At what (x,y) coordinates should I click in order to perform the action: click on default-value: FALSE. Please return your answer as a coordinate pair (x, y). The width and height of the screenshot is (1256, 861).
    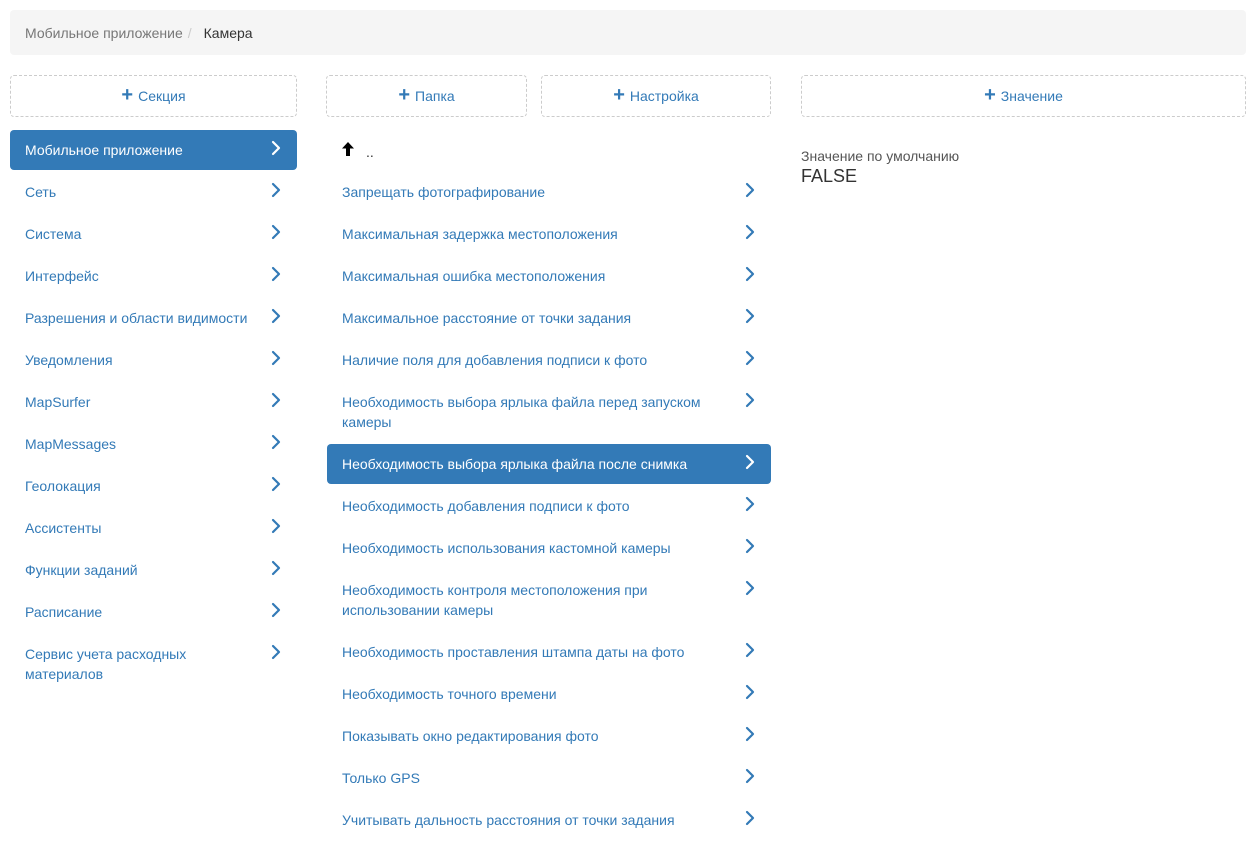
    Looking at the image, I should click on (829, 176).